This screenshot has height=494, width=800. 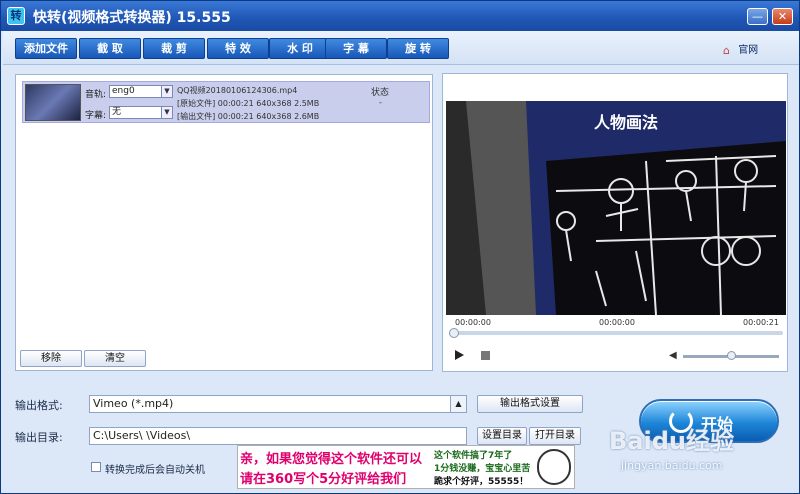 What do you see at coordinates (115, 358) in the screenshot?
I see `clear-button: 清空` at bounding box center [115, 358].